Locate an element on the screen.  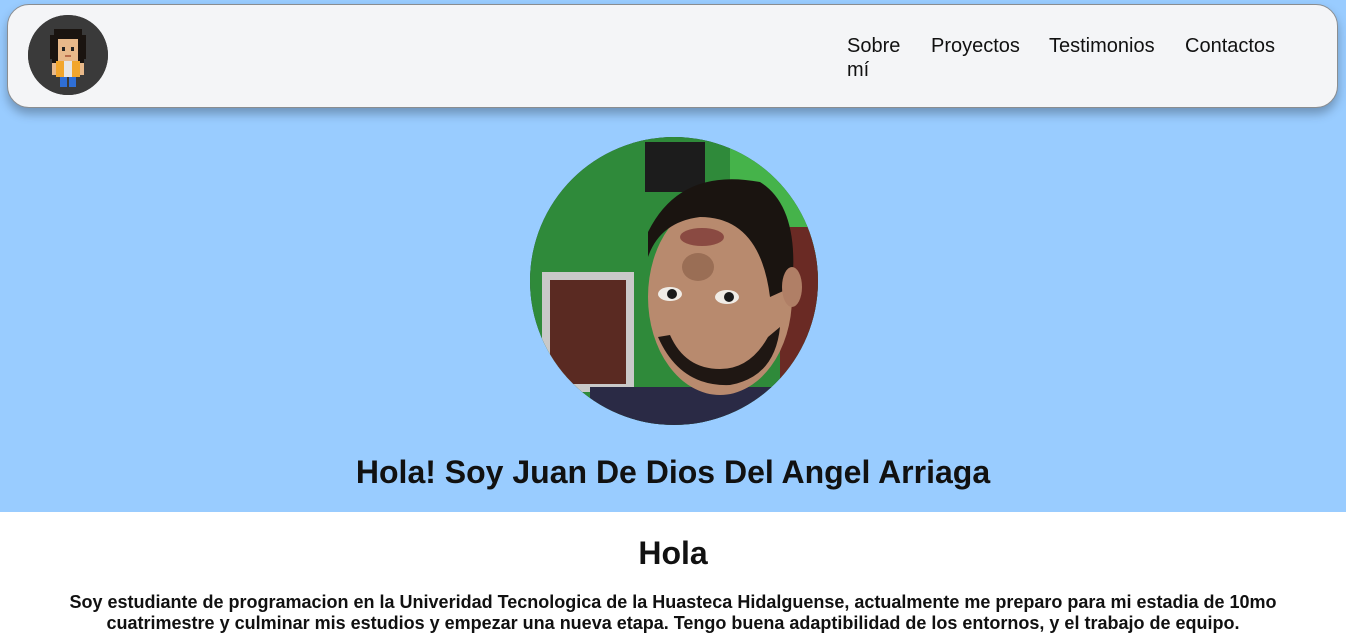
nav-link-sobre-mi: Sobre mí is located at coordinates (878, 58).